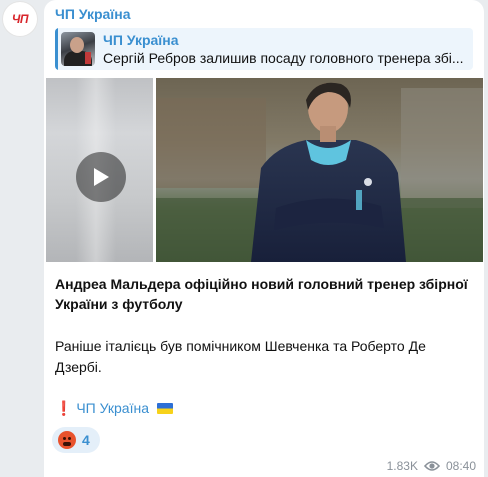 The height and width of the screenshot is (477, 488). I want to click on enraged-face-icon, so click(67, 440).